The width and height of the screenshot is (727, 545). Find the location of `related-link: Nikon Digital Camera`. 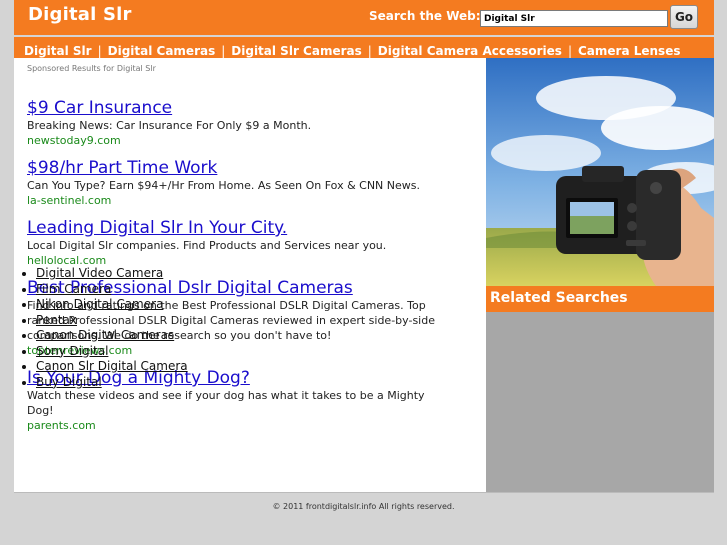

related-link: Nikon Digital Camera is located at coordinates (99, 304).